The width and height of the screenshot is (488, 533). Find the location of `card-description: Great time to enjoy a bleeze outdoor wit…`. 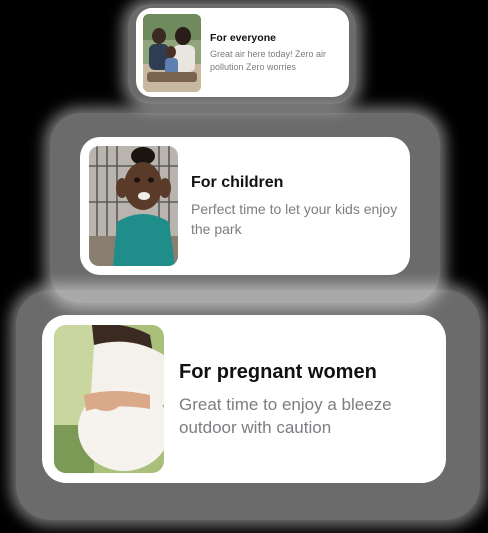

card-description: Great time to enjoy a bleeze outdoor wit… is located at coordinates (285, 415).